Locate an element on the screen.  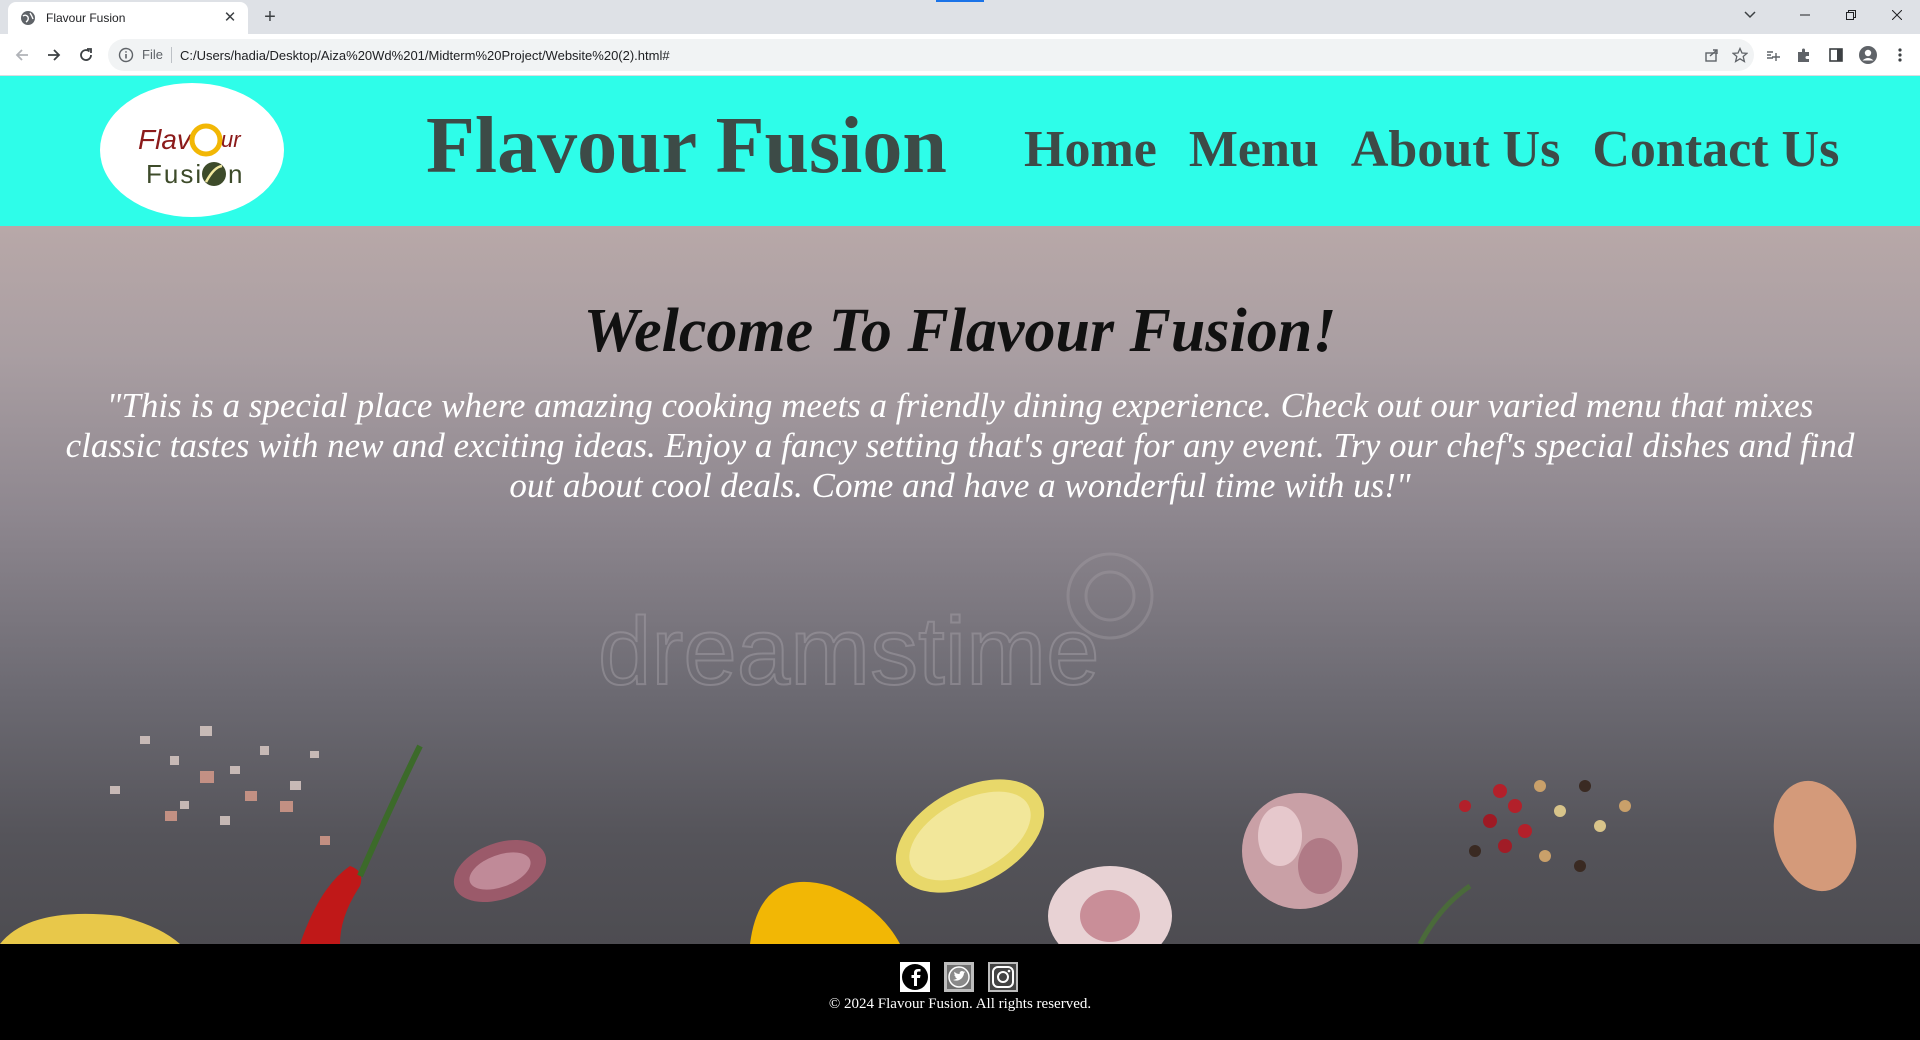
tab-search-icon is located at coordinates (1772, 55).